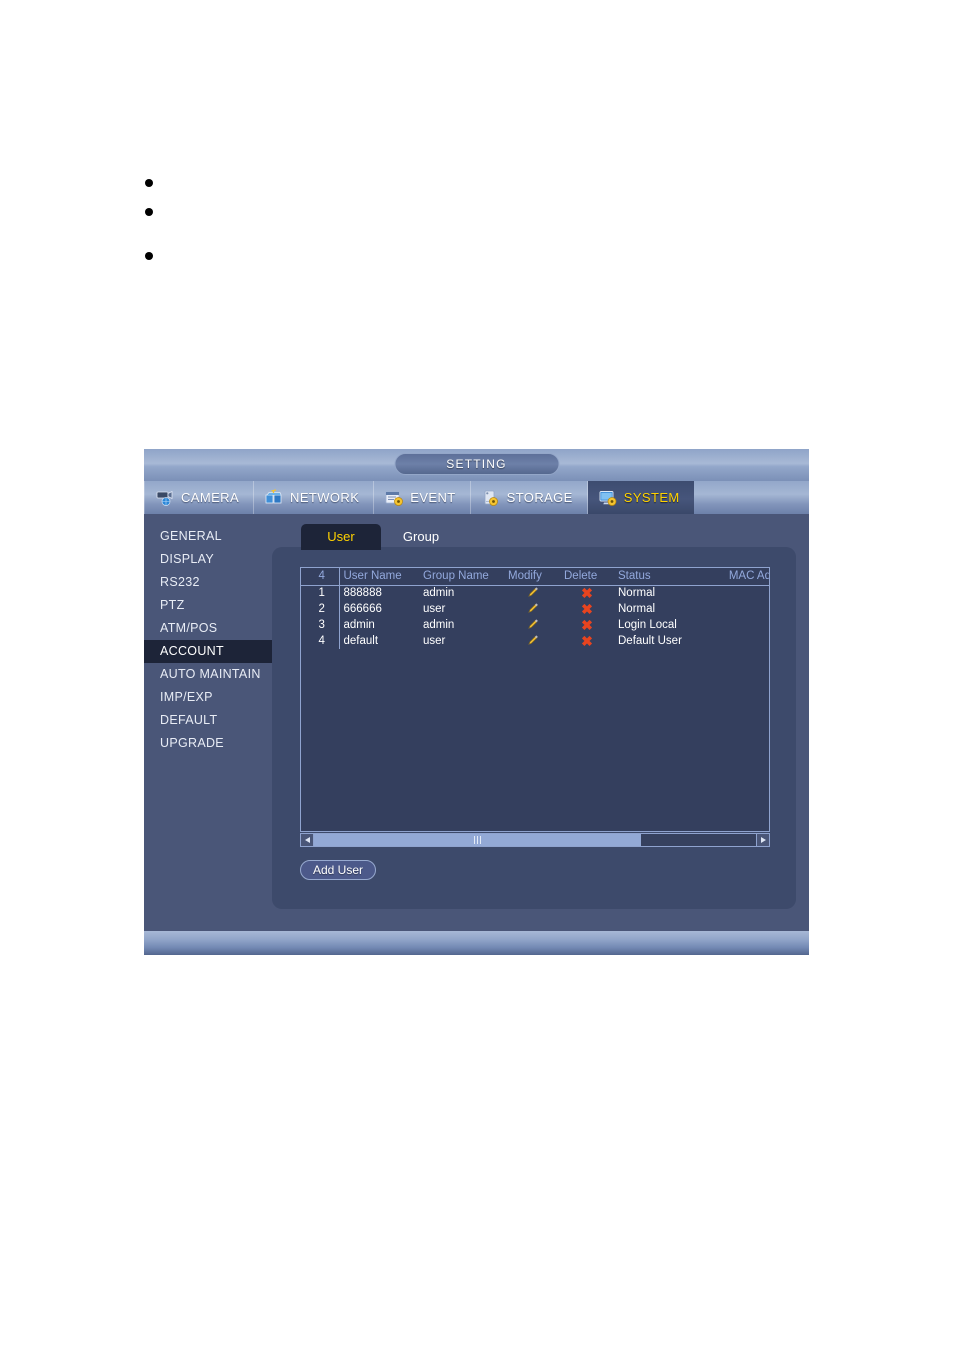 The width and height of the screenshot is (954, 1350). Describe the element at coordinates (208, 582) in the screenshot. I see `sidebar-item-rs232: RS232` at that location.